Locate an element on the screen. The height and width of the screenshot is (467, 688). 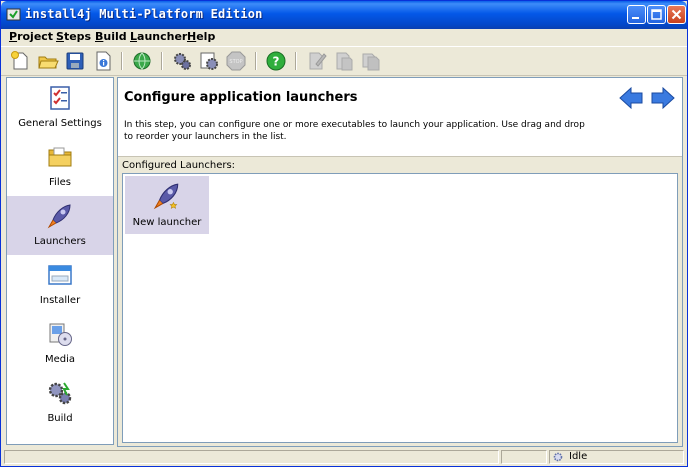
launcher-item: New launcher is located at coordinates (167, 205).